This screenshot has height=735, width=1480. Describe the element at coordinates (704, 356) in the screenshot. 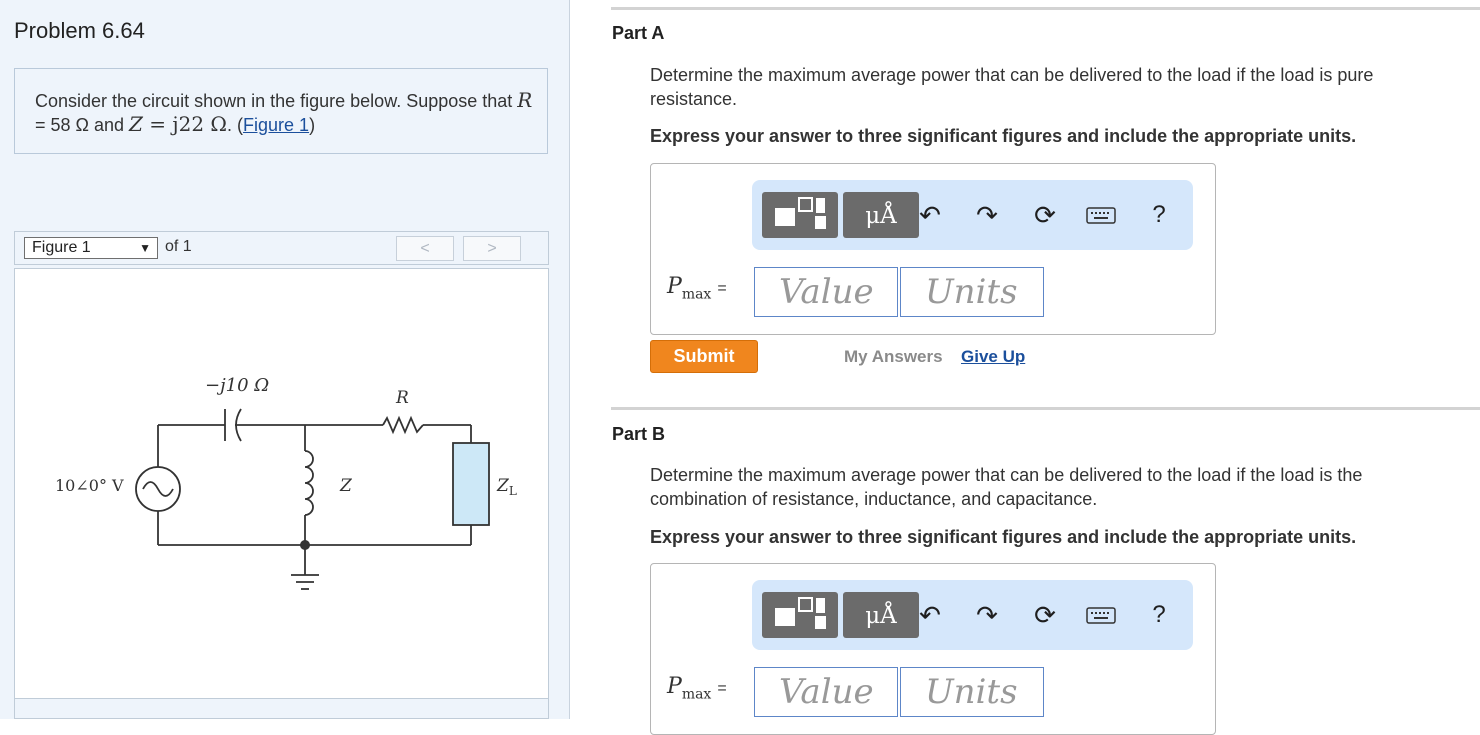

I see `submit-button: Submit` at that location.